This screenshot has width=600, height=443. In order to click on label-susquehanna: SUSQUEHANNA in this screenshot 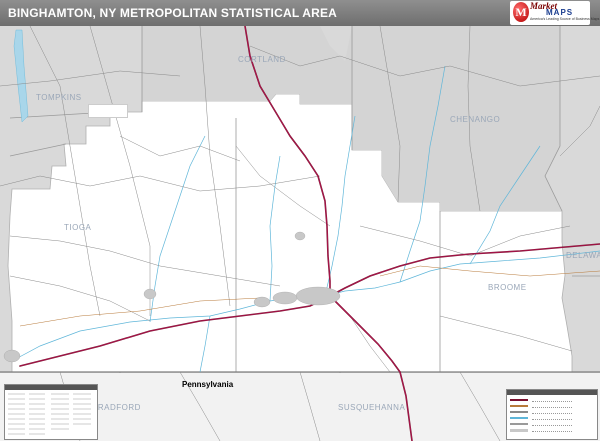, I will do `click(371, 407)`.